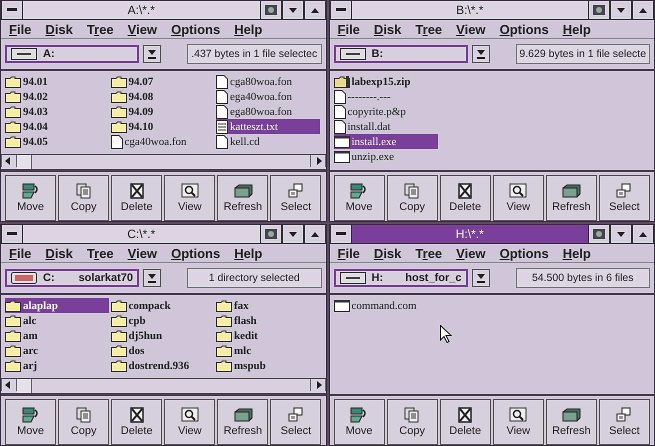 The height and width of the screenshot is (446, 655). What do you see at coordinates (236, 350) in the screenshot?
I see `list-entry: mlc` at bounding box center [236, 350].